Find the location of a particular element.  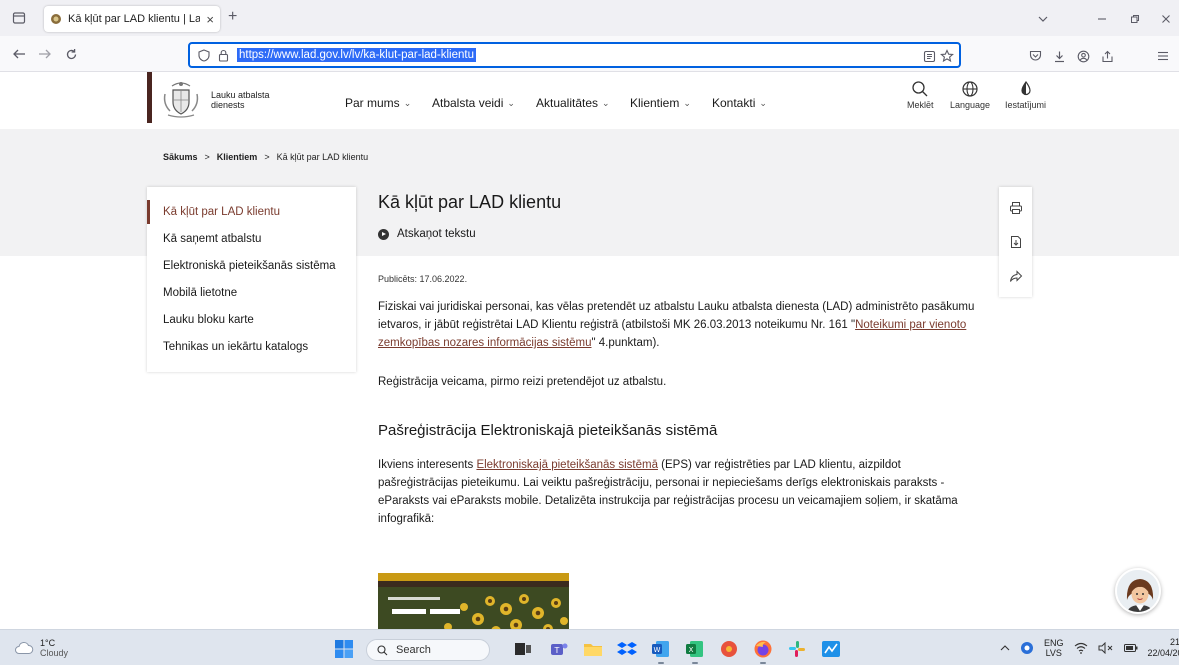

tray-chevron-up-icon is located at coordinates (1005, 648).